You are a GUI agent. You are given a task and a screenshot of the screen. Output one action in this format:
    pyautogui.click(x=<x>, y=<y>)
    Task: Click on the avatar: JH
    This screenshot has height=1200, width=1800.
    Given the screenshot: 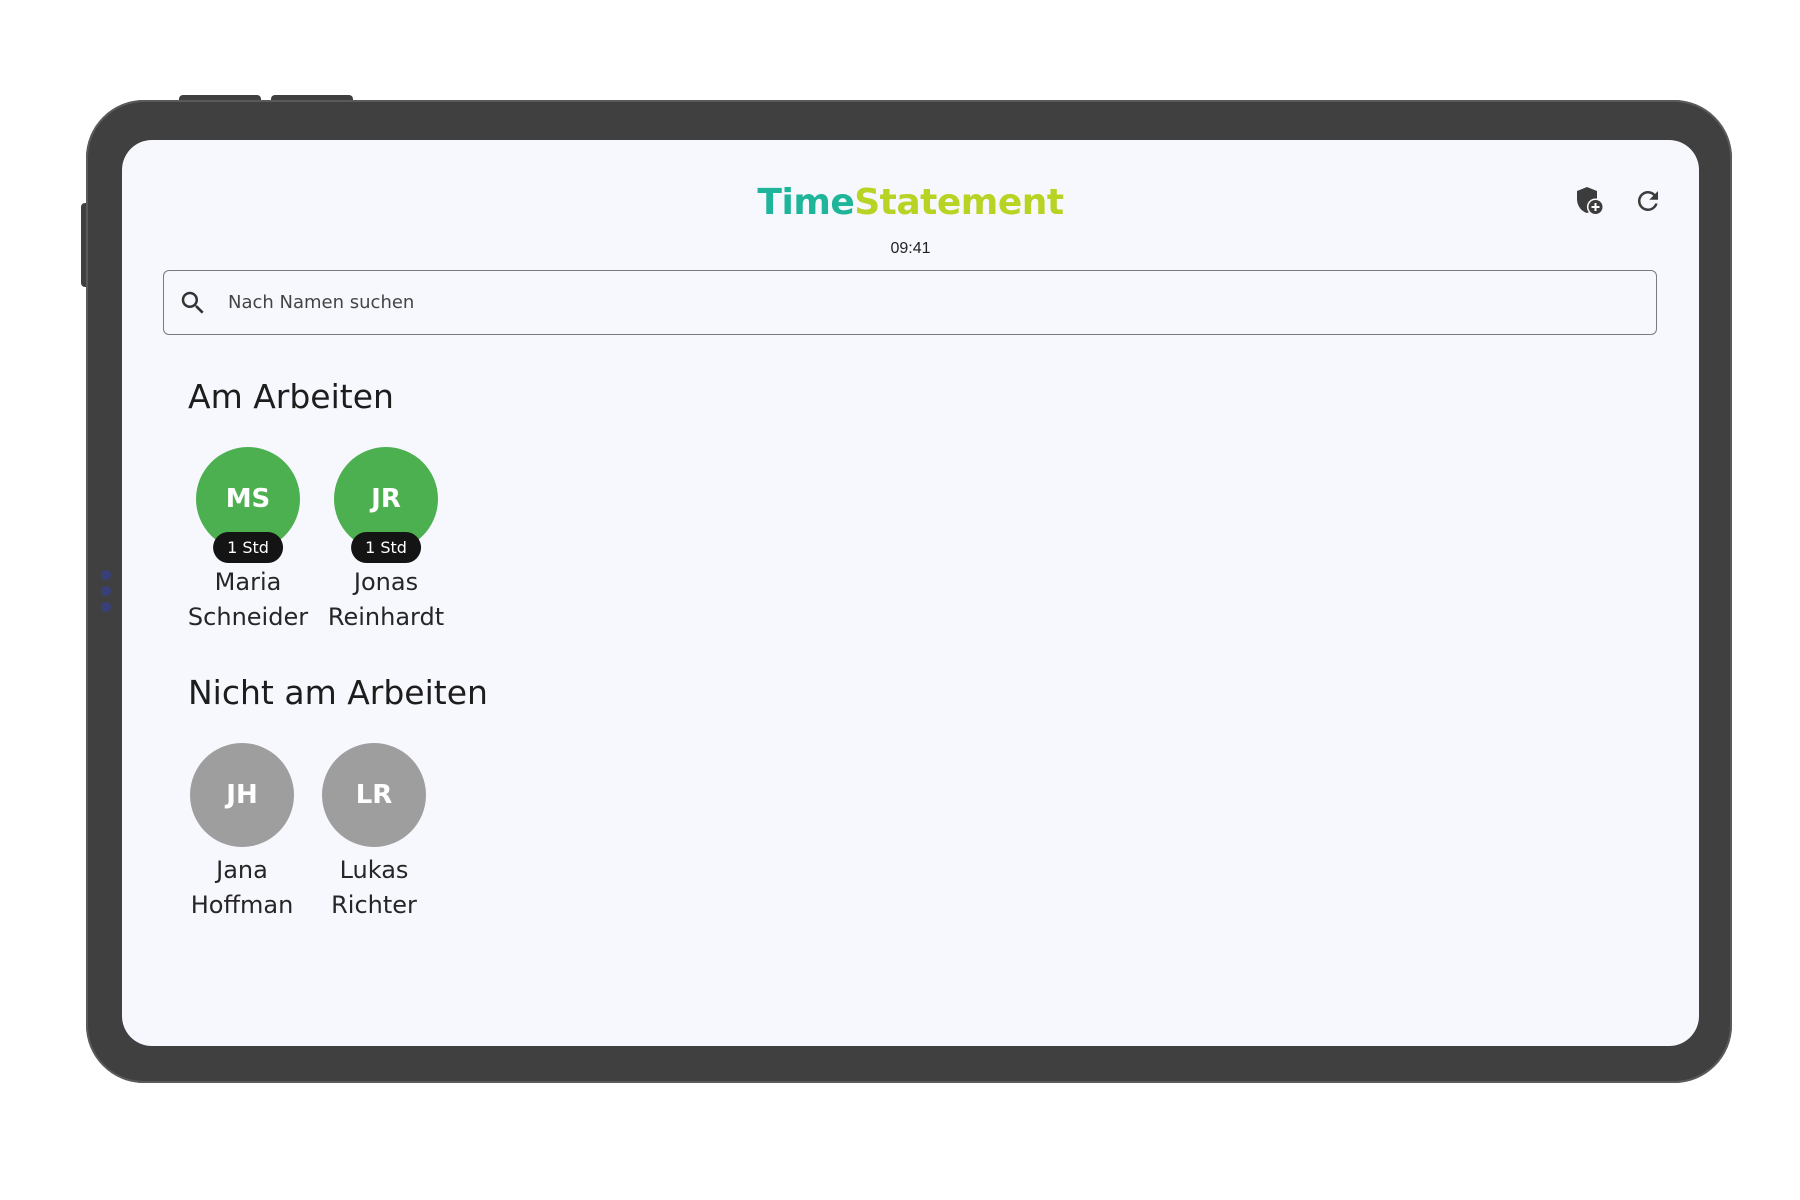 What is the action you would take?
    pyautogui.click(x=242, y=795)
    